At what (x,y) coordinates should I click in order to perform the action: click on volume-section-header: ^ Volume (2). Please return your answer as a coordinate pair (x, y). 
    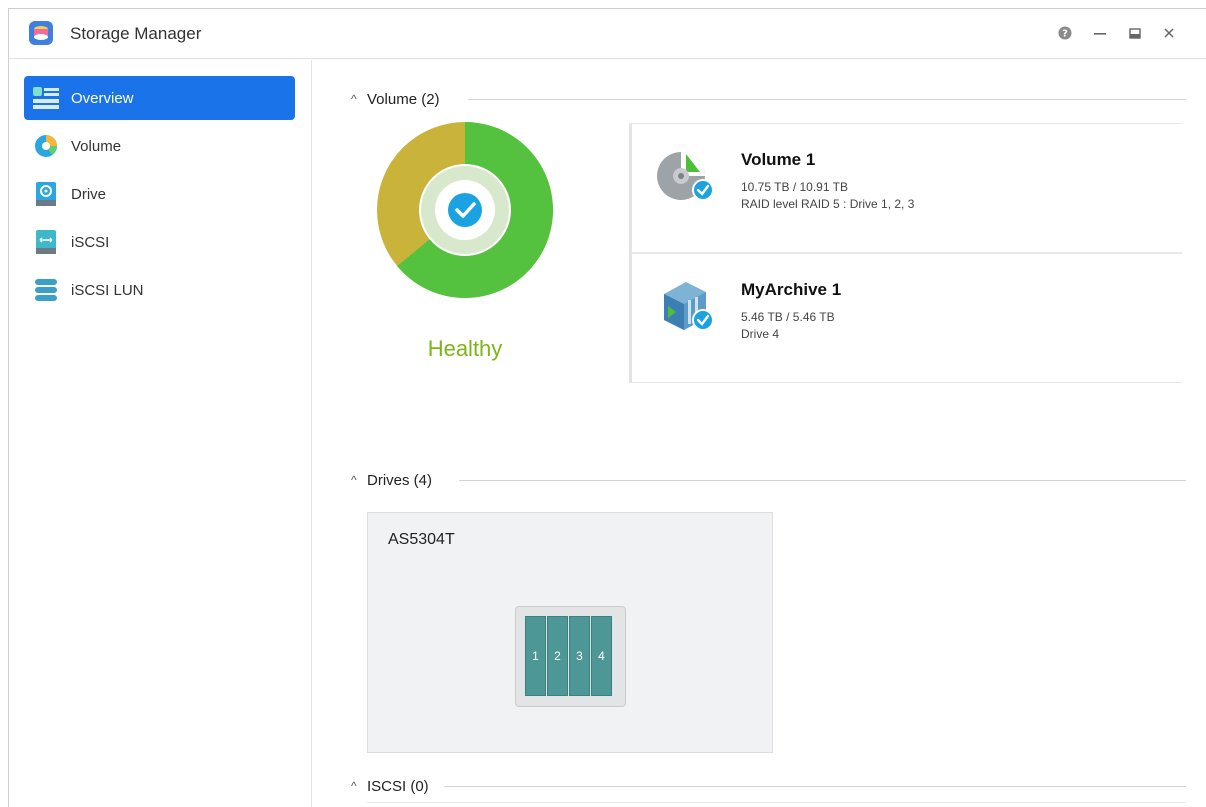
    Looking at the image, I should click on (395, 99).